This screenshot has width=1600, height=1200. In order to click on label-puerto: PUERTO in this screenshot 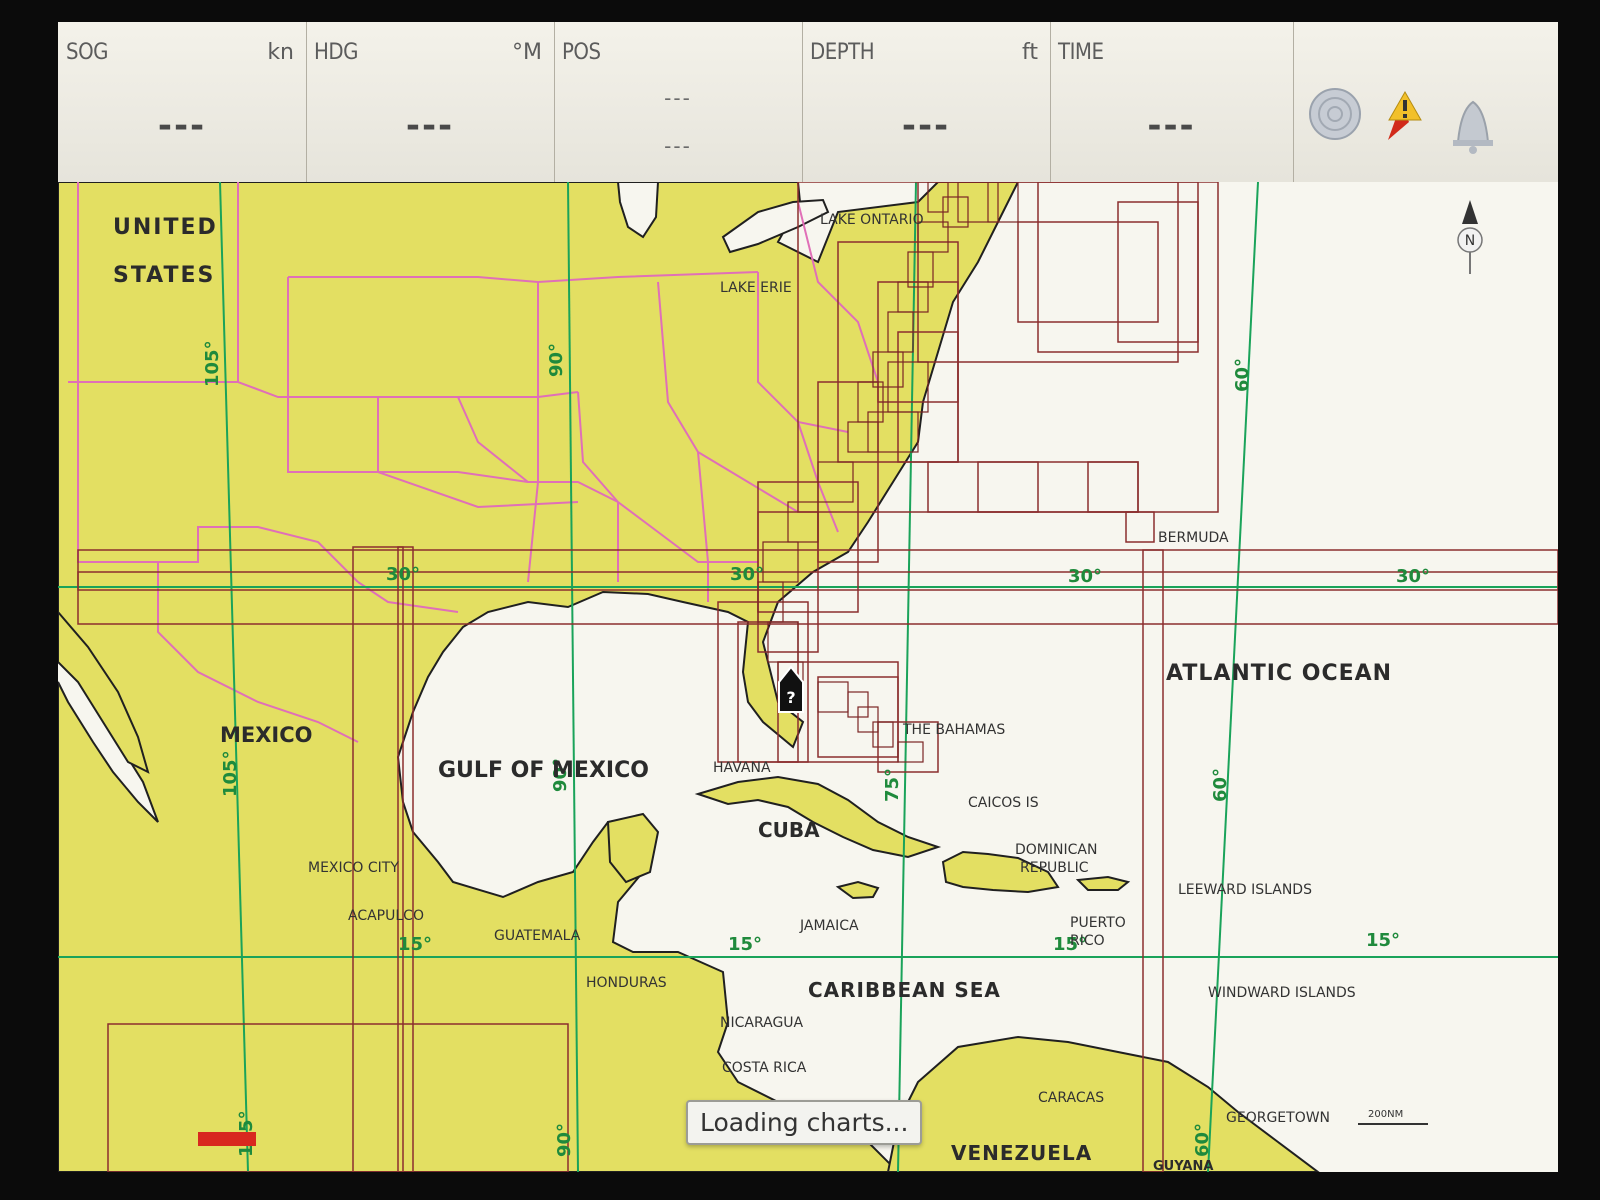, I will do `click(1098, 923)`.